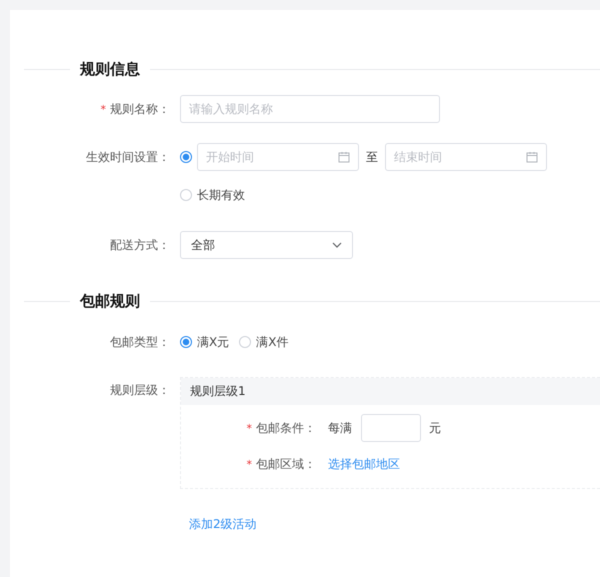 The width and height of the screenshot is (600, 577). I want to click on amount-field, so click(391, 428).